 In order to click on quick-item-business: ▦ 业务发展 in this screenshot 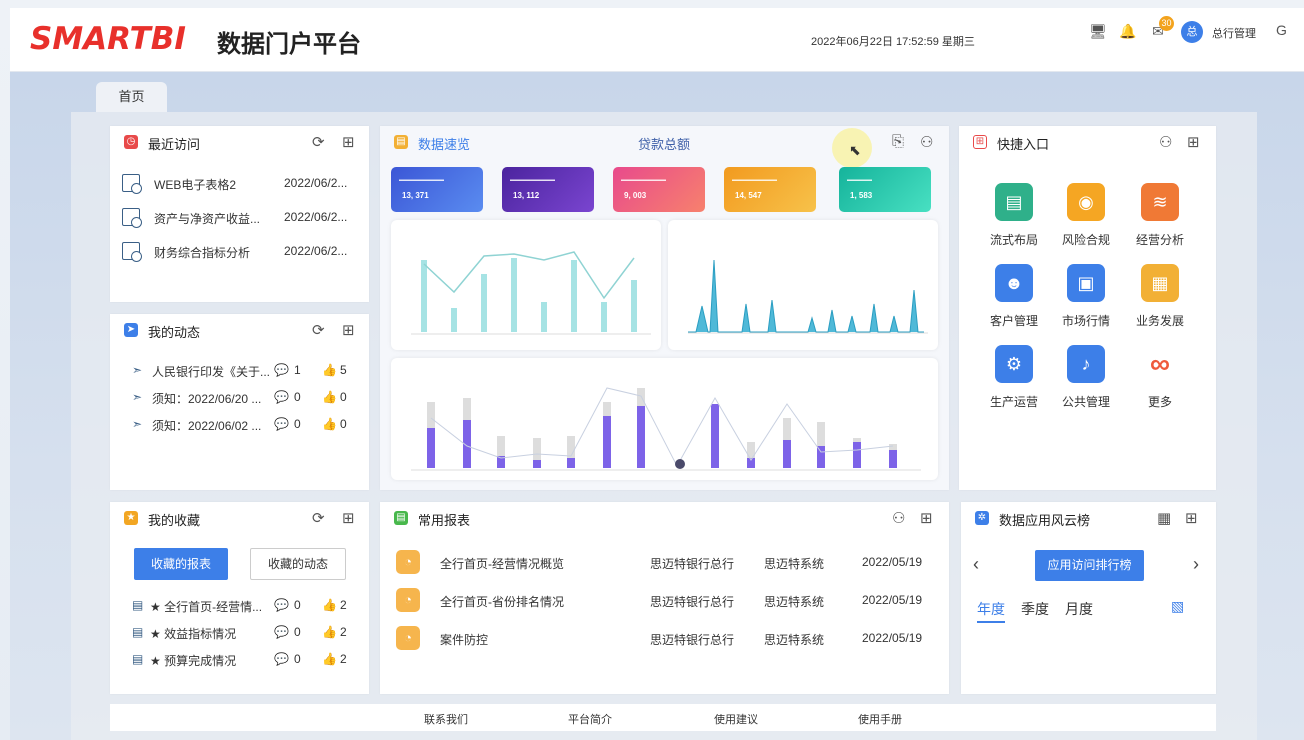, I will do `click(1160, 299)`.